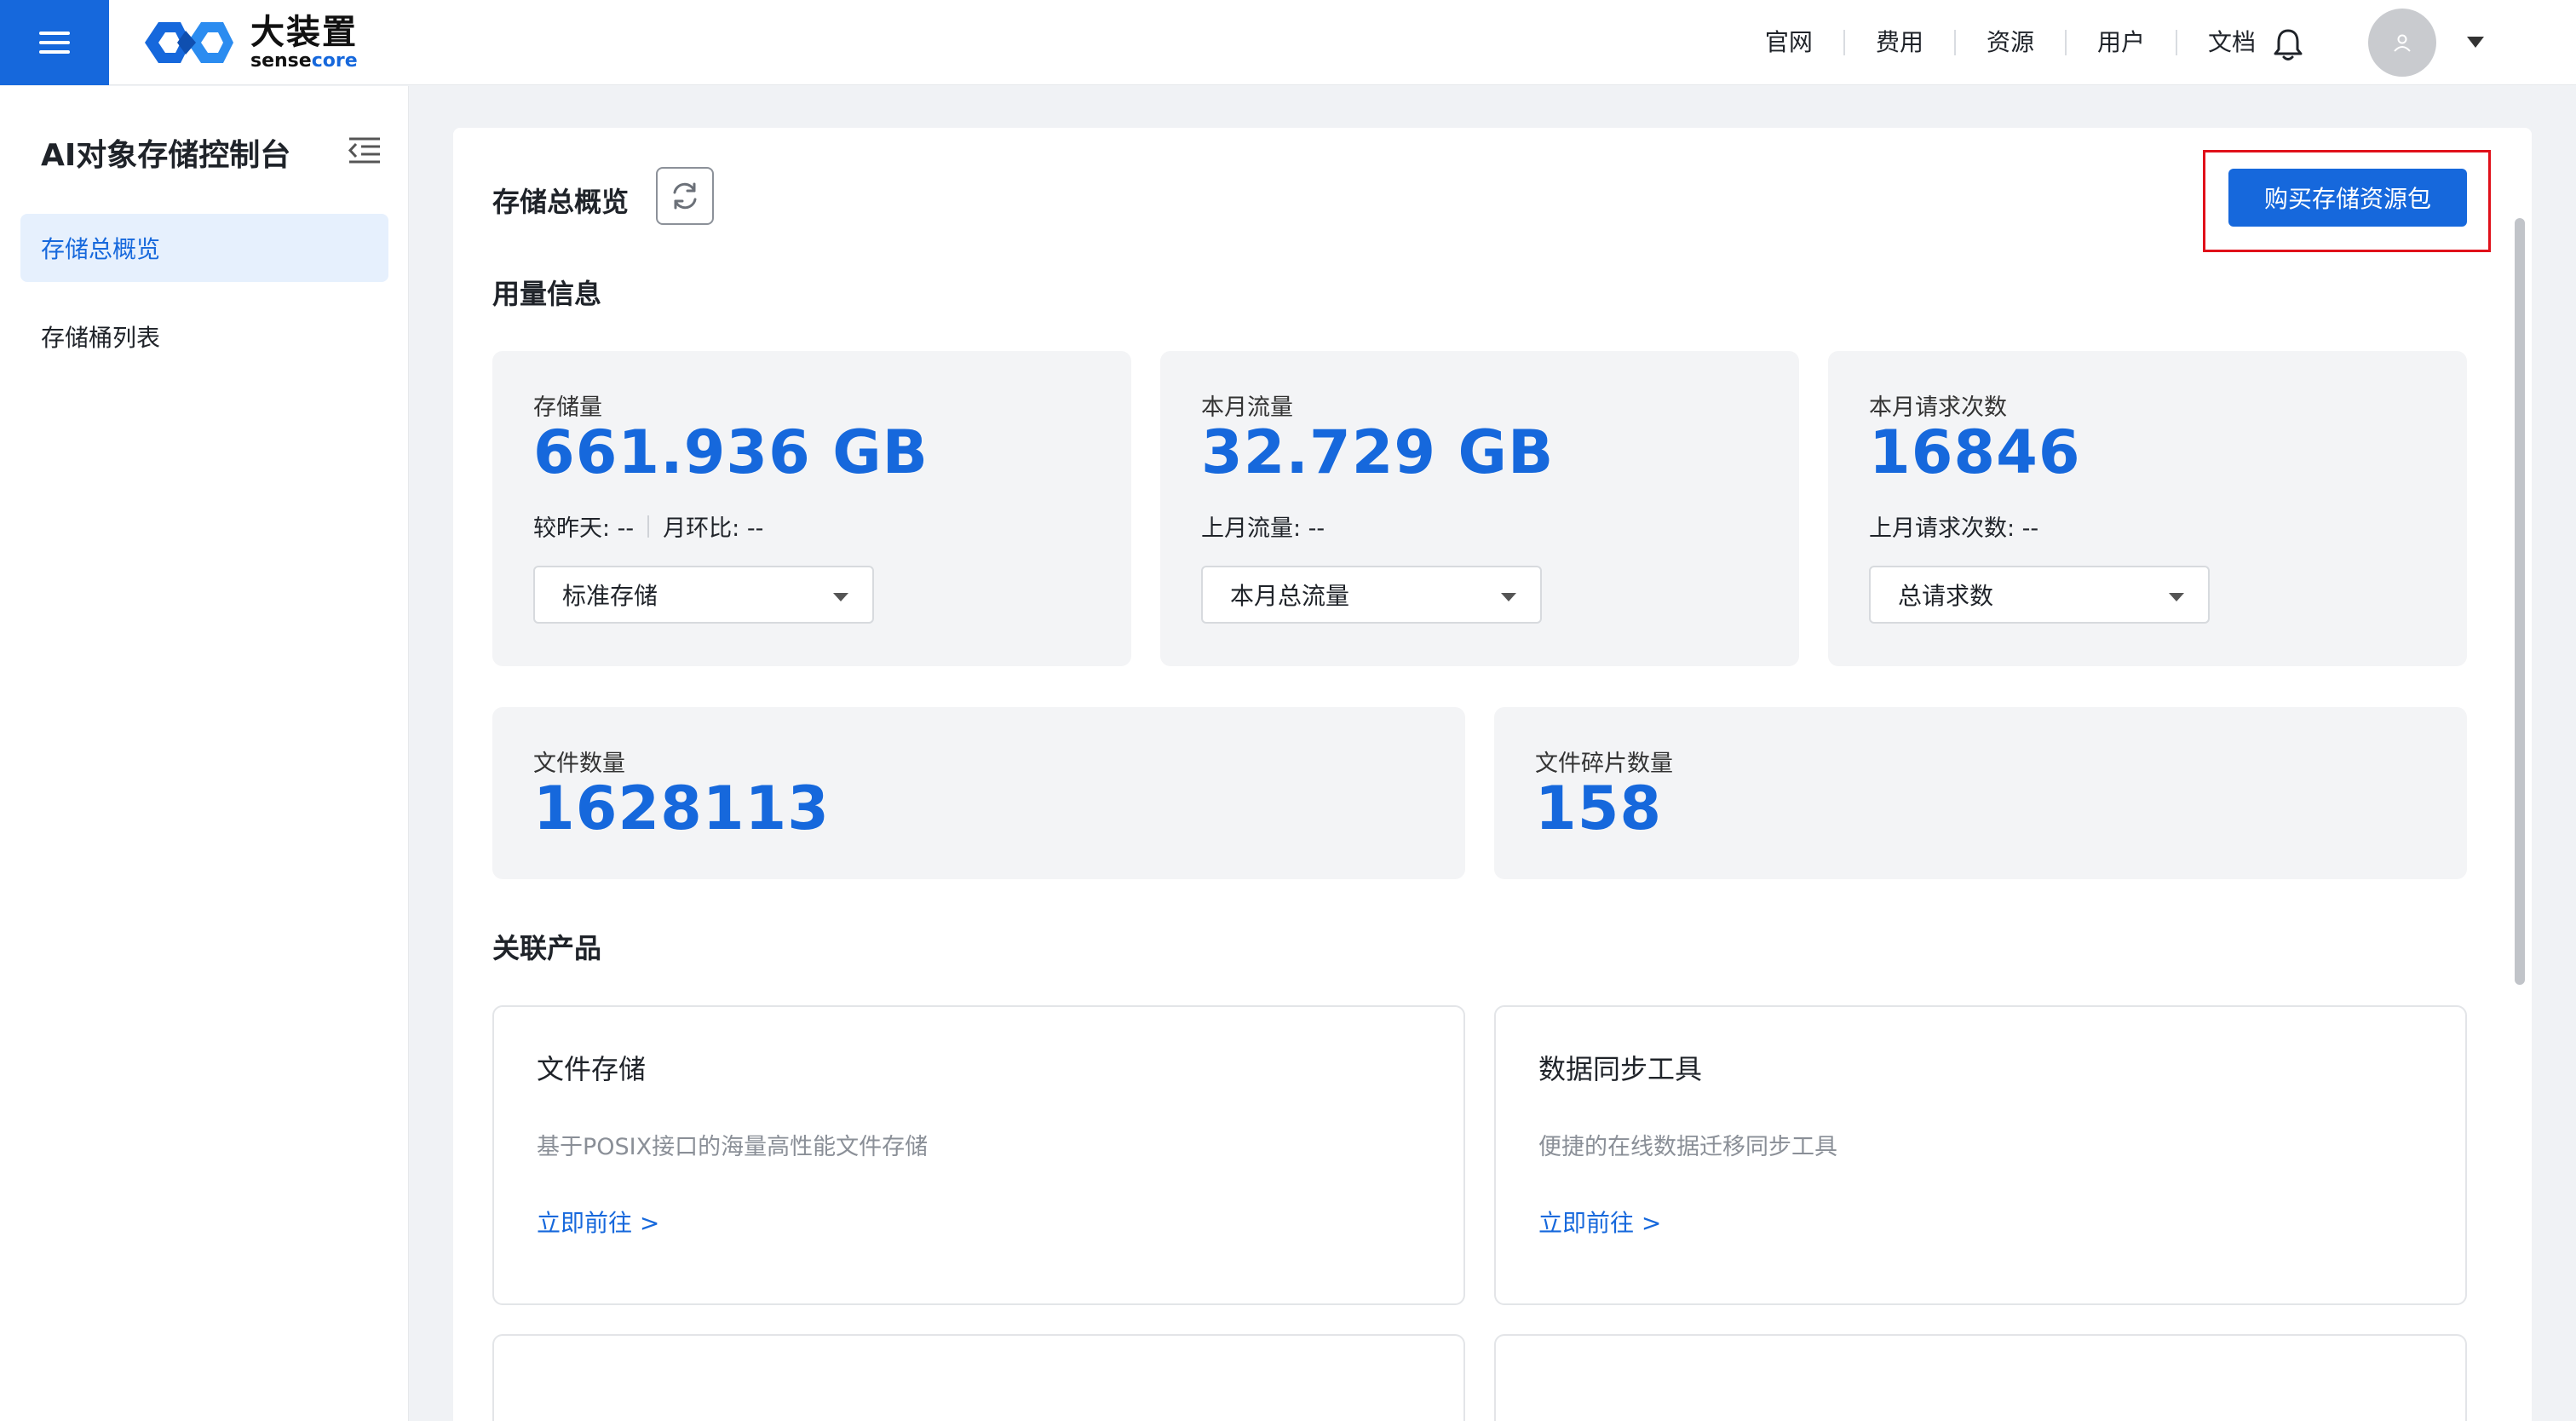 This screenshot has width=2576, height=1421. Describe the element at coordinates (204, 336) in the screenshot. I see `sidebar-item-bucket-list: 存储桶列表` at that location.